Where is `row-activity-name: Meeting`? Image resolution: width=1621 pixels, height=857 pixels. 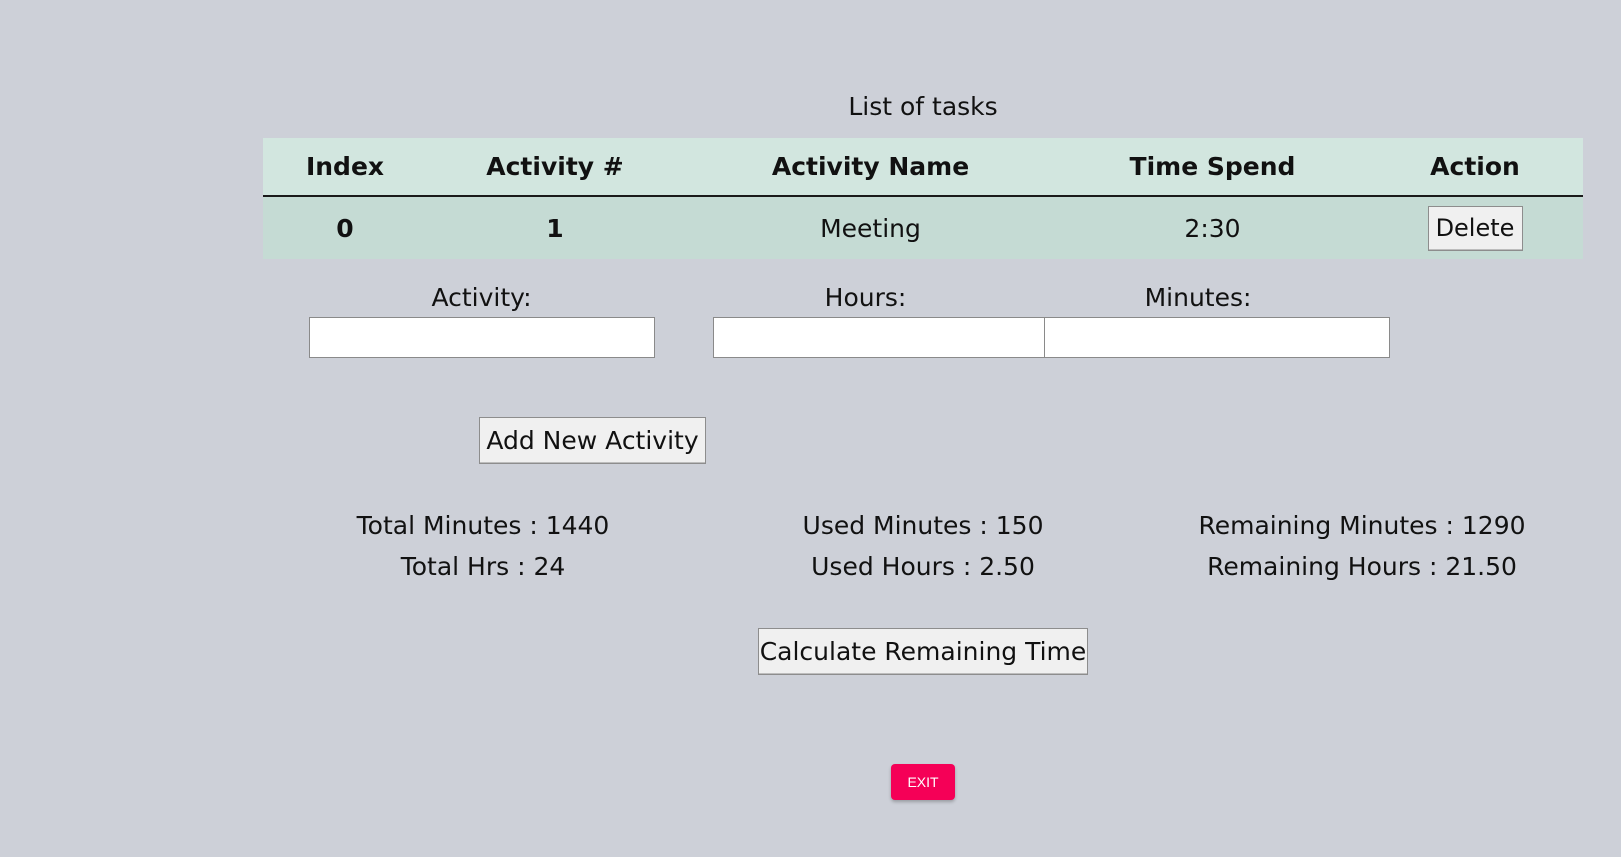
row-activity-name: Meeting is located at coordinates (870, 228).